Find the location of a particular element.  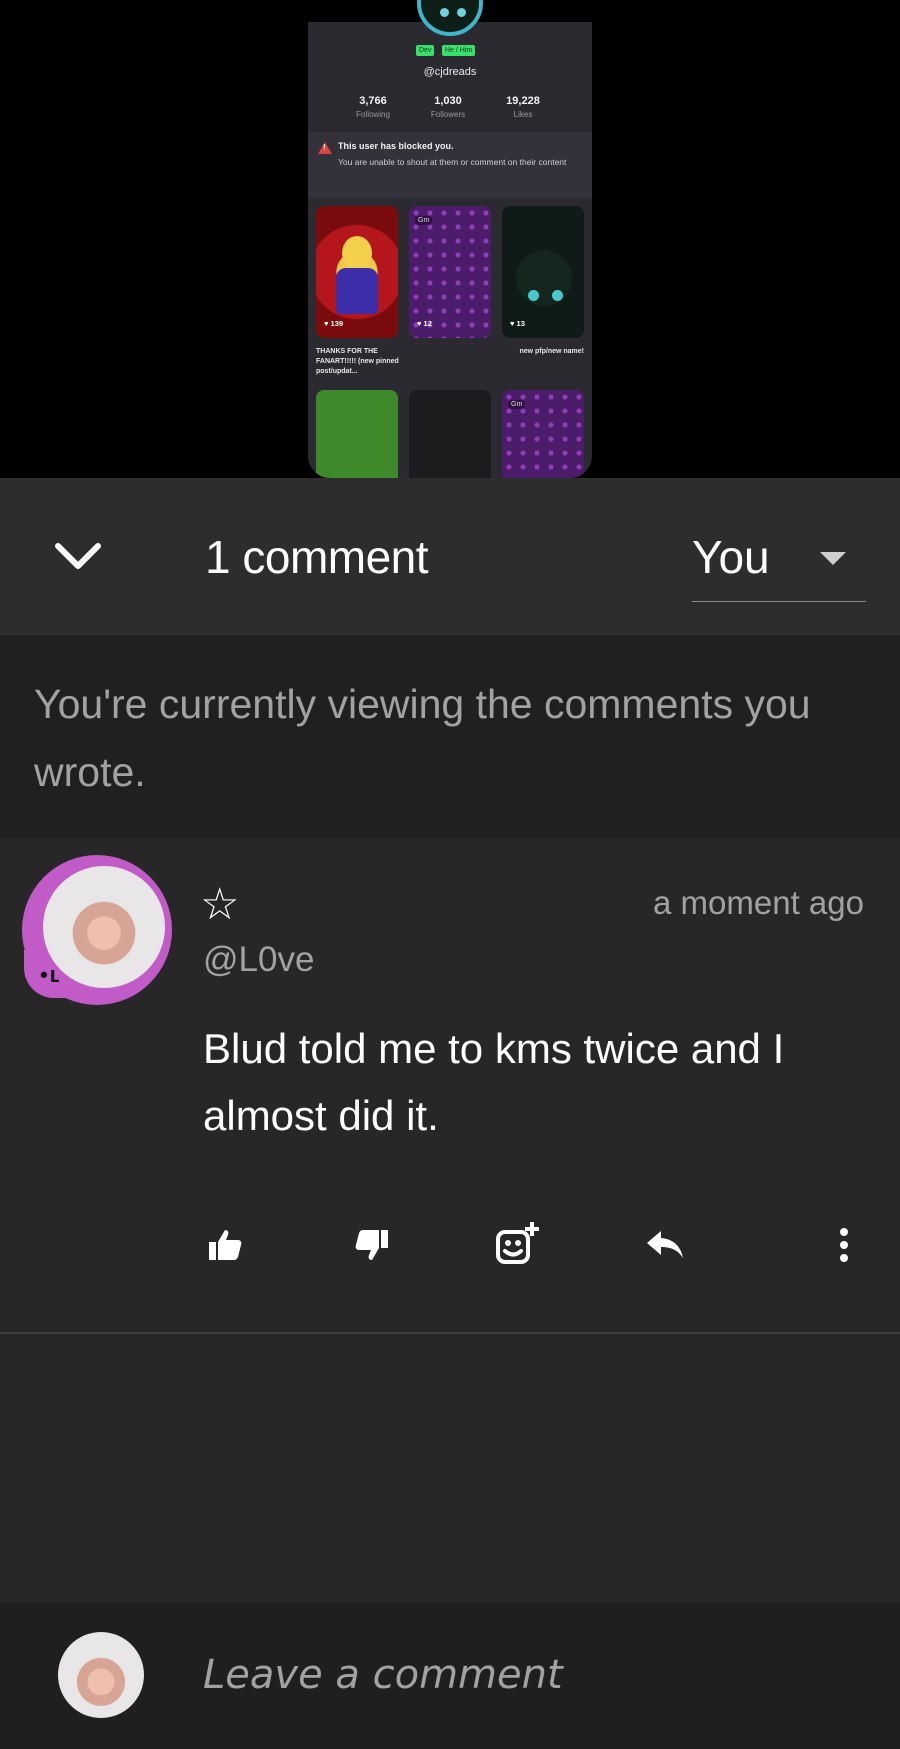

post-thumbnail: ♥ 13 is located at coordinates (543, 272).